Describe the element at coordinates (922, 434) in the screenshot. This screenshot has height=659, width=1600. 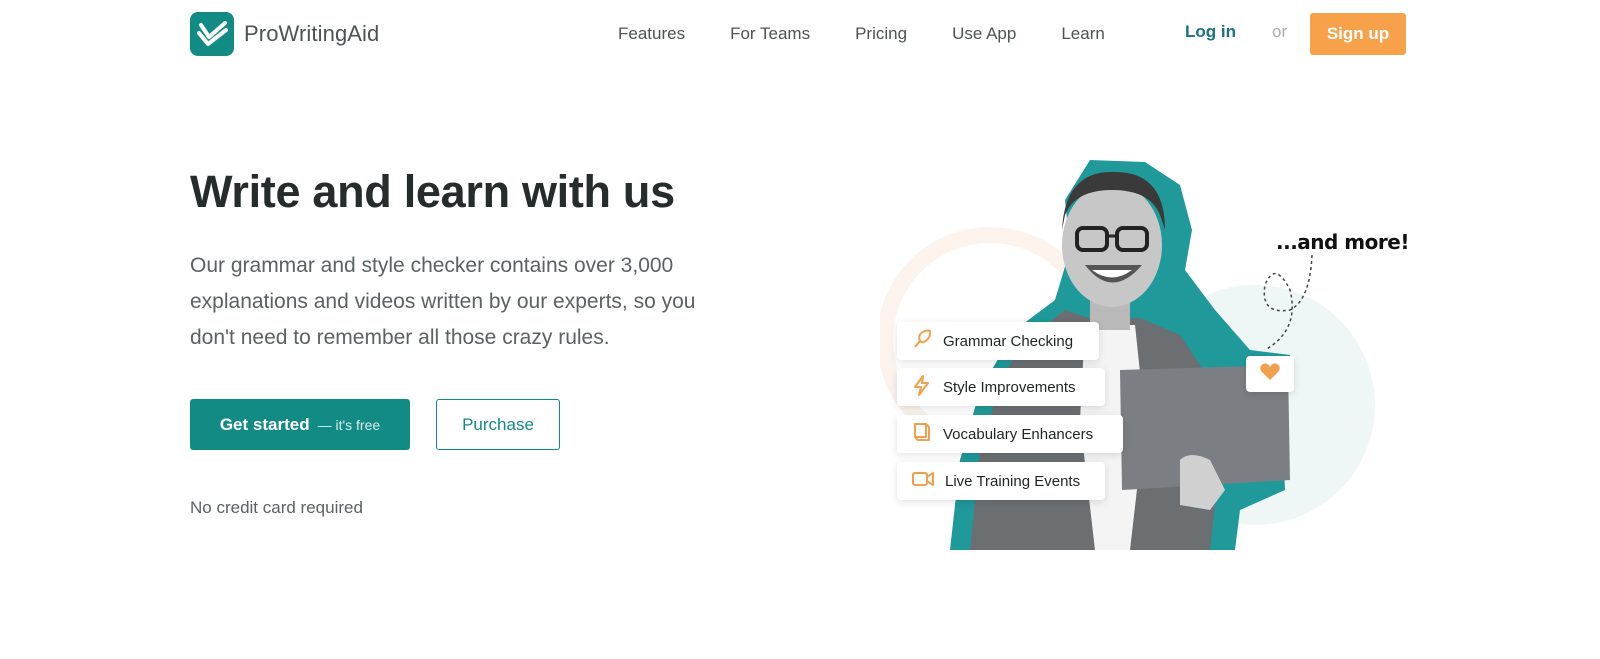
I see `book-icon` at that location.